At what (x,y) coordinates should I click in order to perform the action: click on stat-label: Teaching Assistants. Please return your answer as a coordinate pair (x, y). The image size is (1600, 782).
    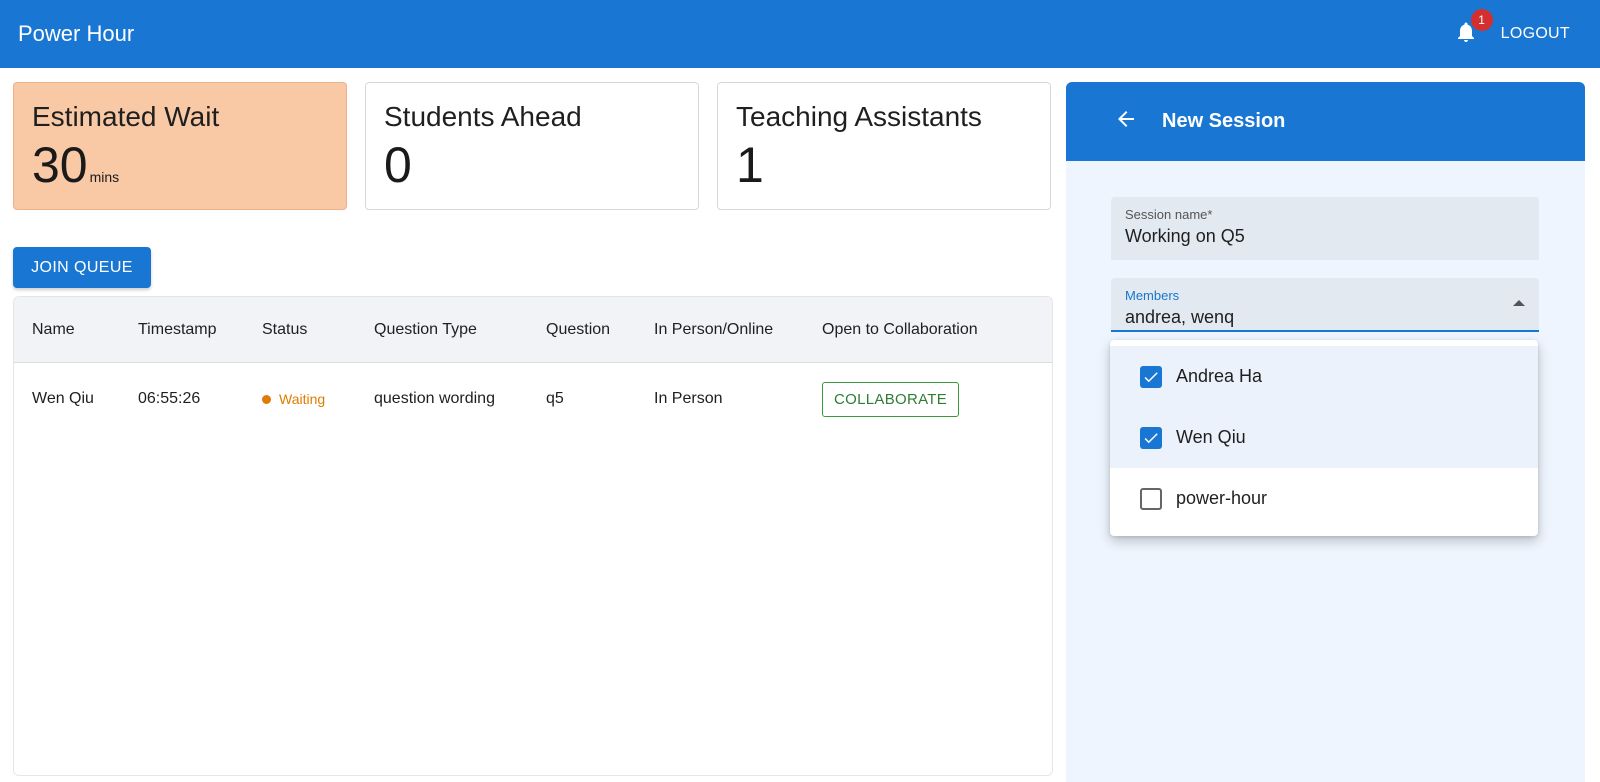
    Looking at the image, I should click on (859, 116).